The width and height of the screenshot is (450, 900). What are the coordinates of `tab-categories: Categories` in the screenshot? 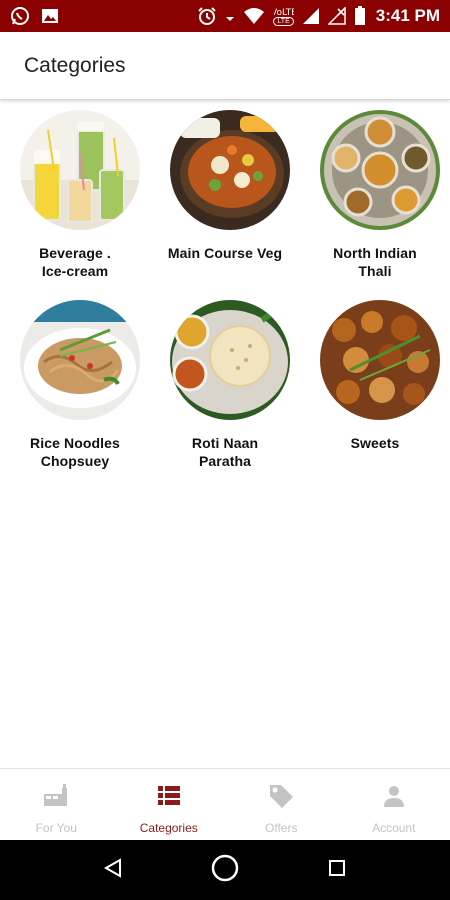 It's located at (169, 804).